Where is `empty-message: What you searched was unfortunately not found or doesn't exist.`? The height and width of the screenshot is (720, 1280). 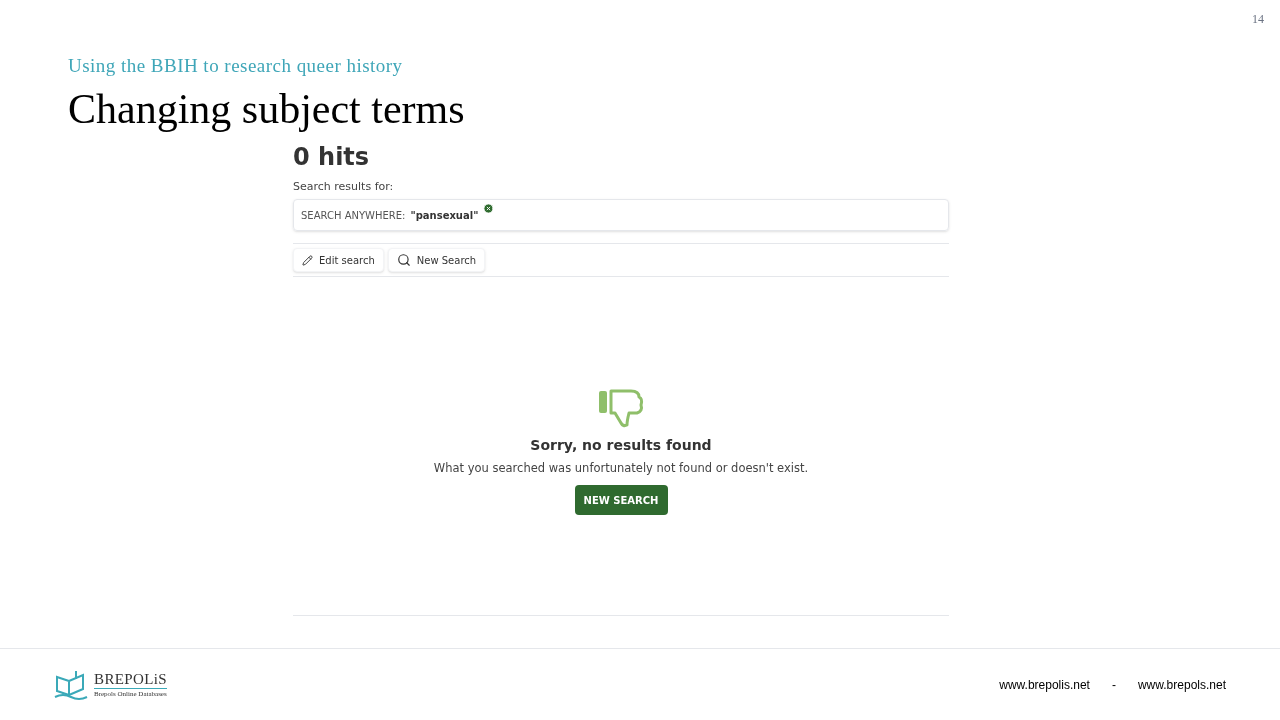
empty-message: What you searched was unfortunately not found or doesn't exist. is located at coordinates (621, 468).